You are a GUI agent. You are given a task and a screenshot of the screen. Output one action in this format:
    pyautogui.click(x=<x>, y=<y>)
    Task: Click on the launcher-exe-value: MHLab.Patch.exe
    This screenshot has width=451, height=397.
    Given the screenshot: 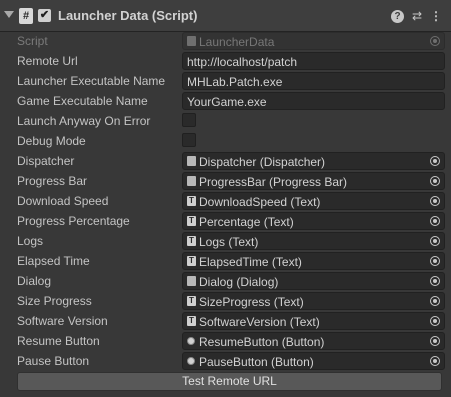 What is the action you would take?
    pyautogui.click(x=235, y=82)
    